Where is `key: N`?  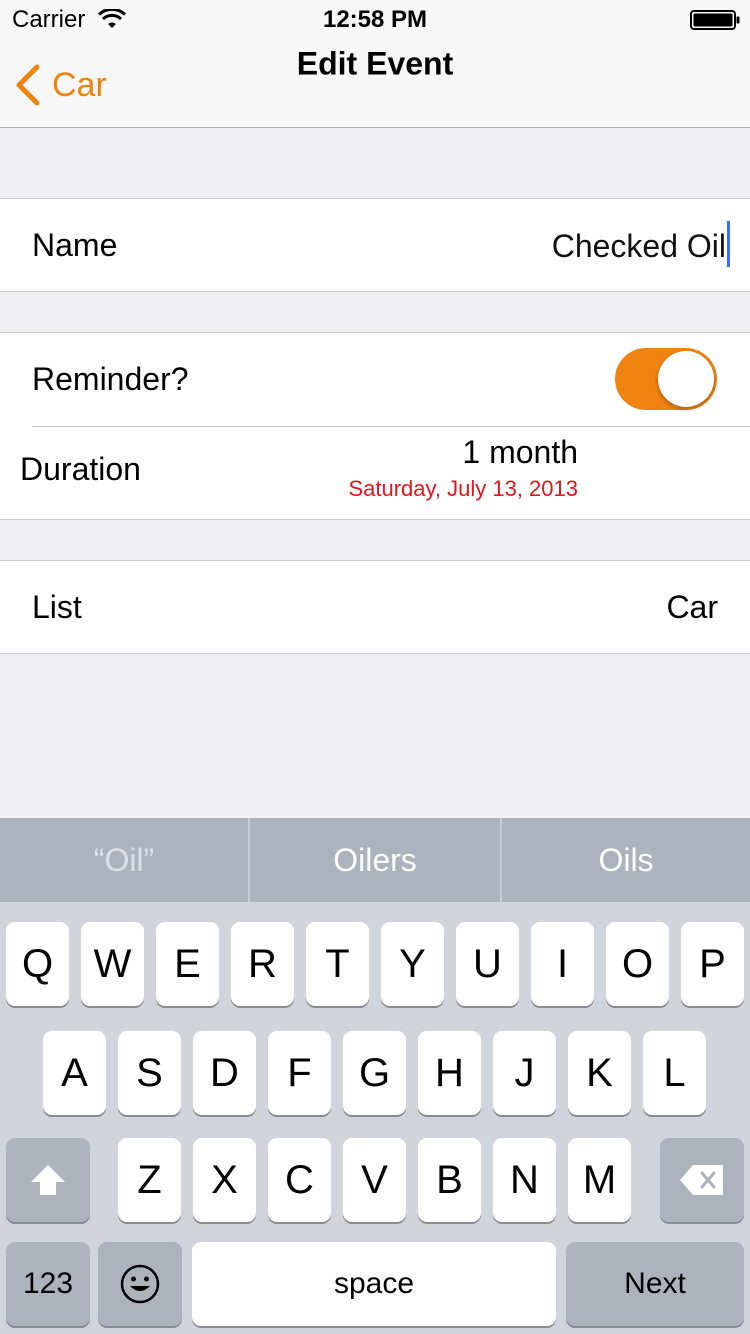
key: N is located at coordinates (524, 1180).